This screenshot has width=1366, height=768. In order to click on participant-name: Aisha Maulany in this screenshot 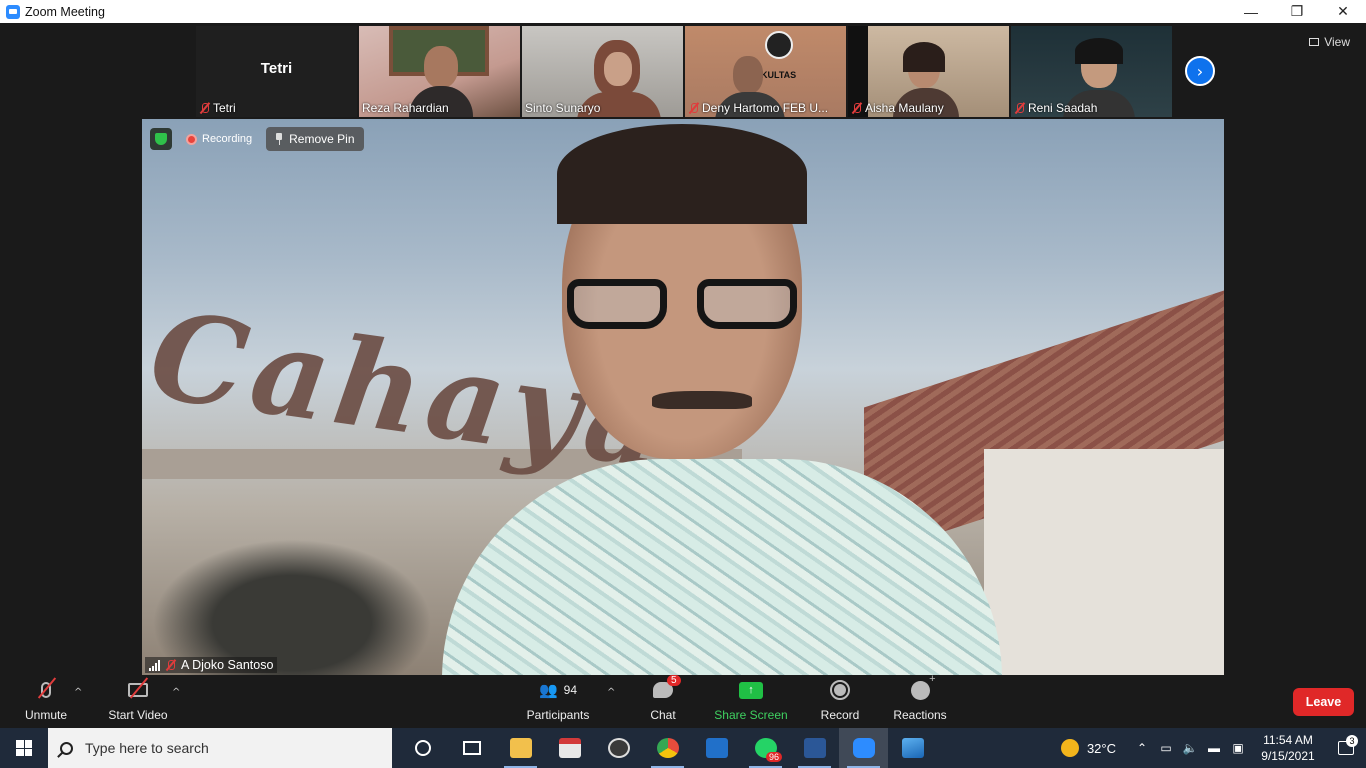, I will do `click(904, 108)`.